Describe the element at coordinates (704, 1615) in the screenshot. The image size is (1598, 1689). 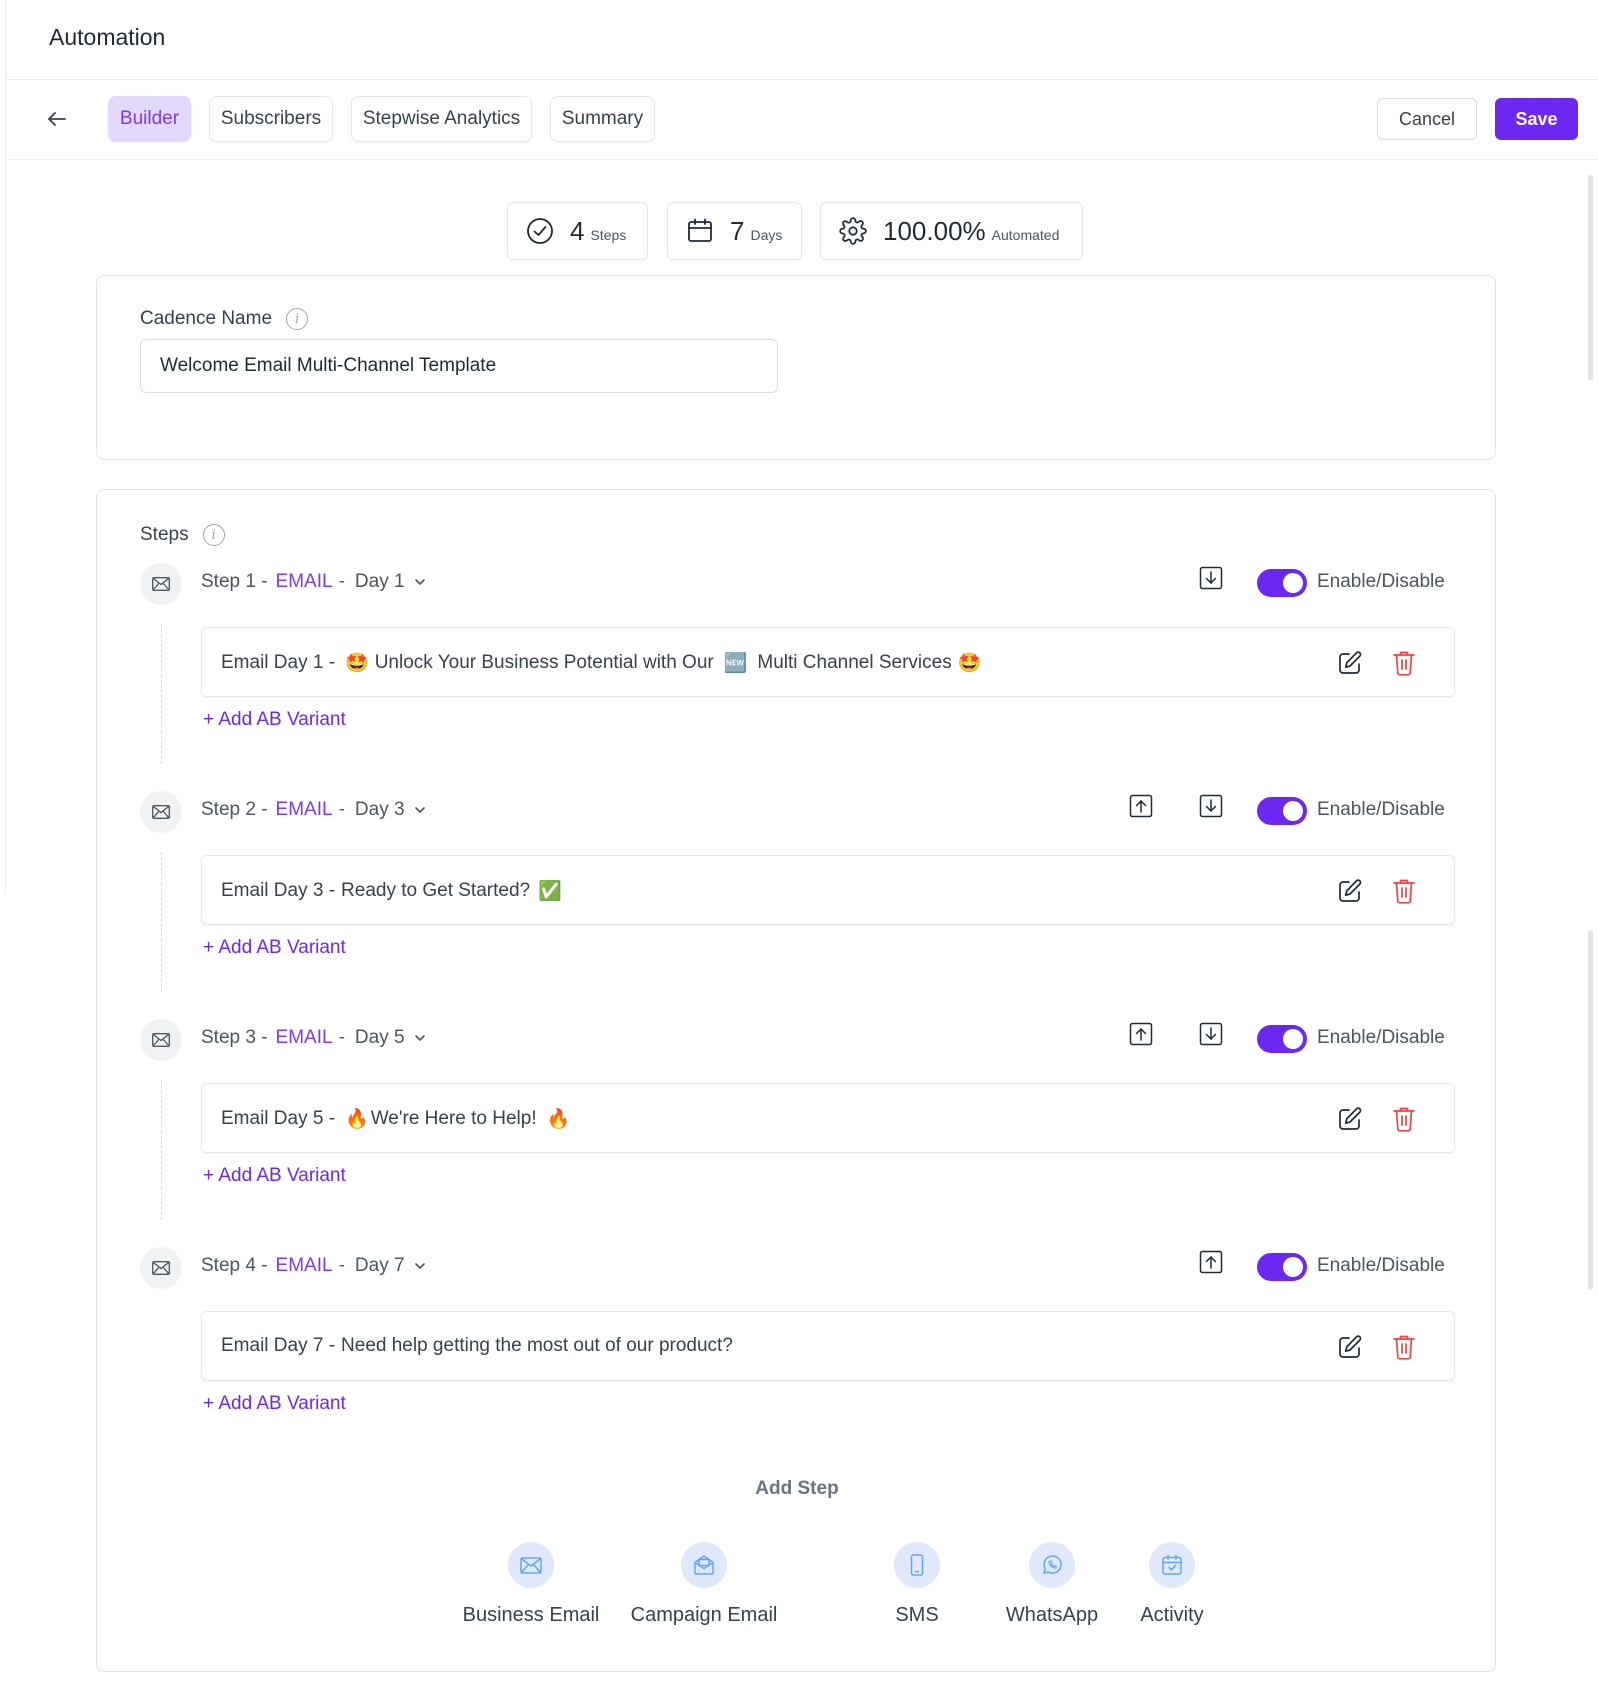
I see `option-label: Campaign Email` at that location.